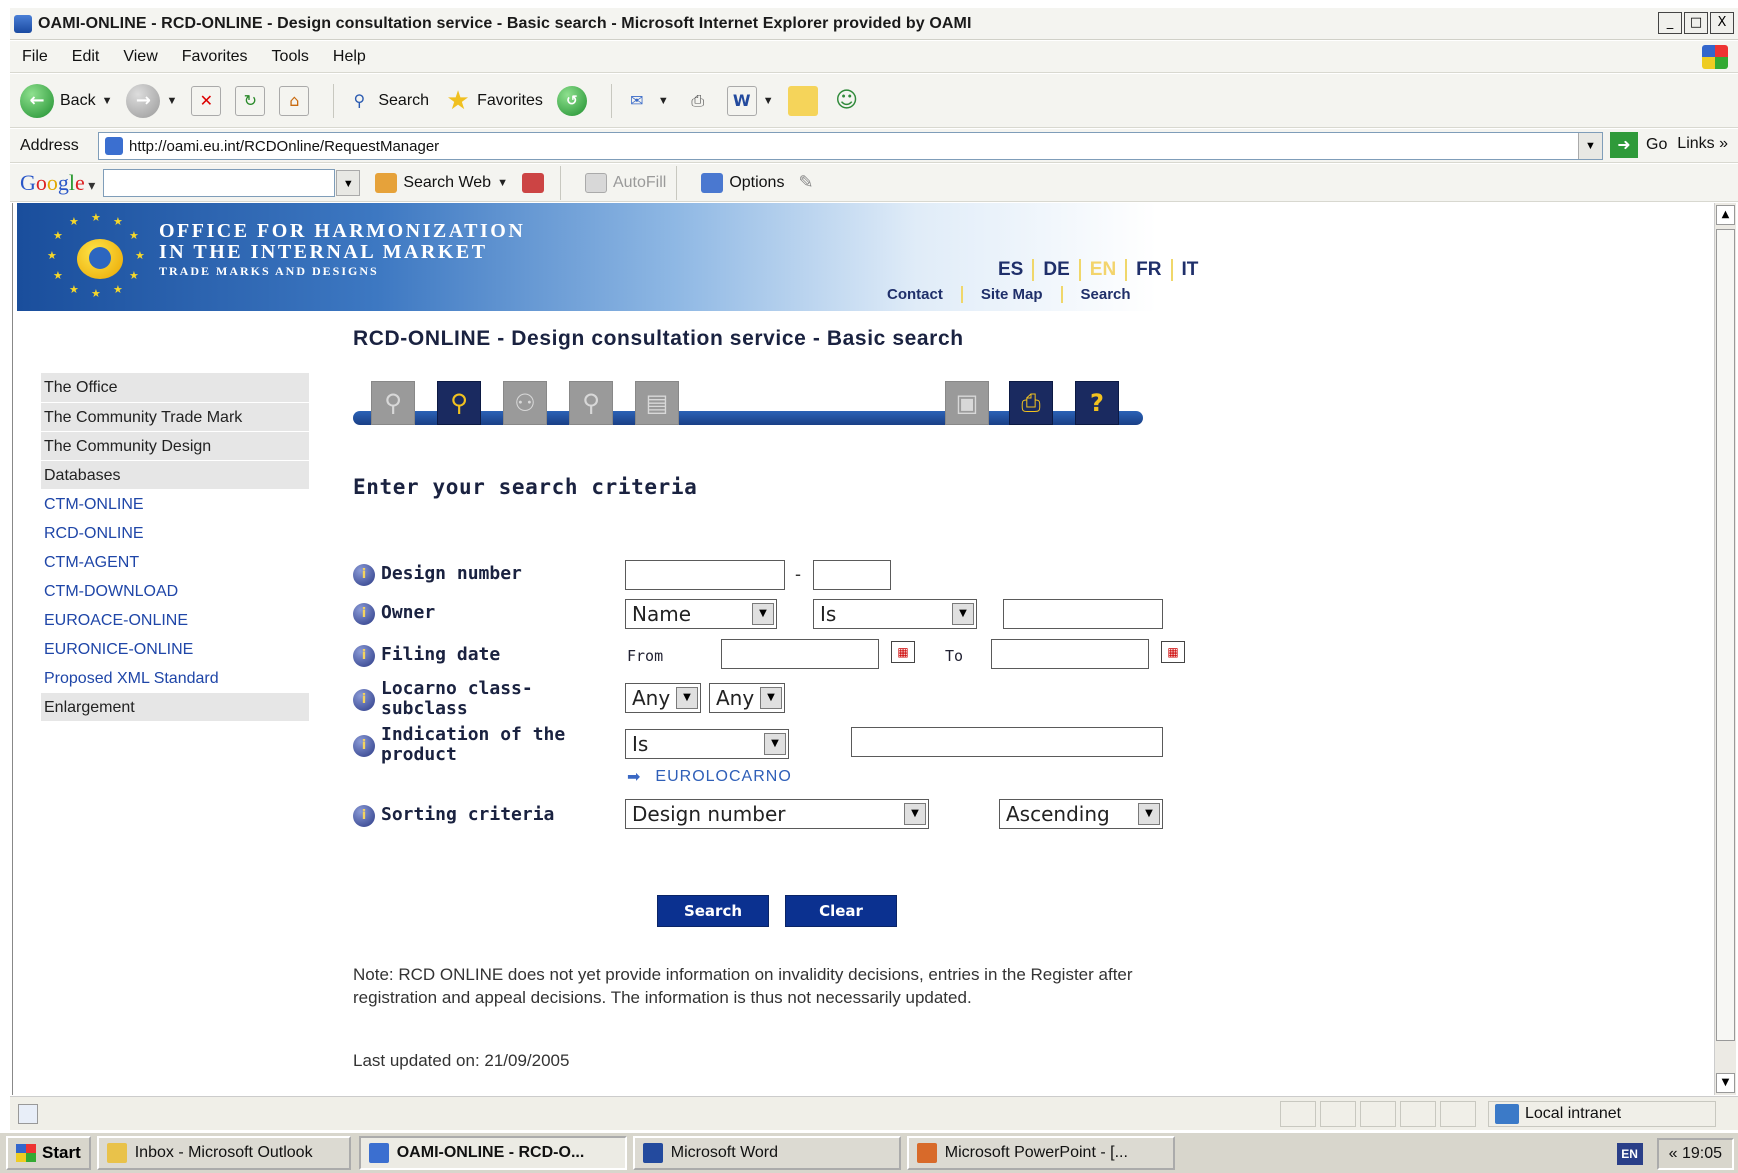 This screenshot has width=1738, height=1173. Describe the element at coordinates (175, 561) in the screenshot. I see `sidebar-item-ctm-agent: CTM-AGENT` at that location.